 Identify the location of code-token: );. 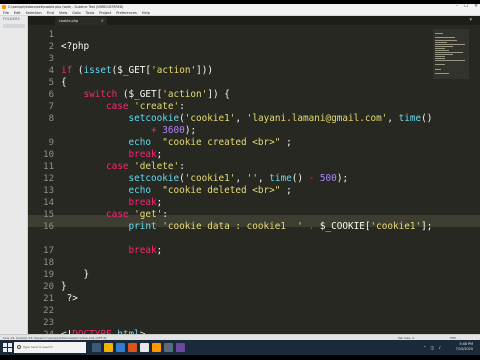
(342, 178).